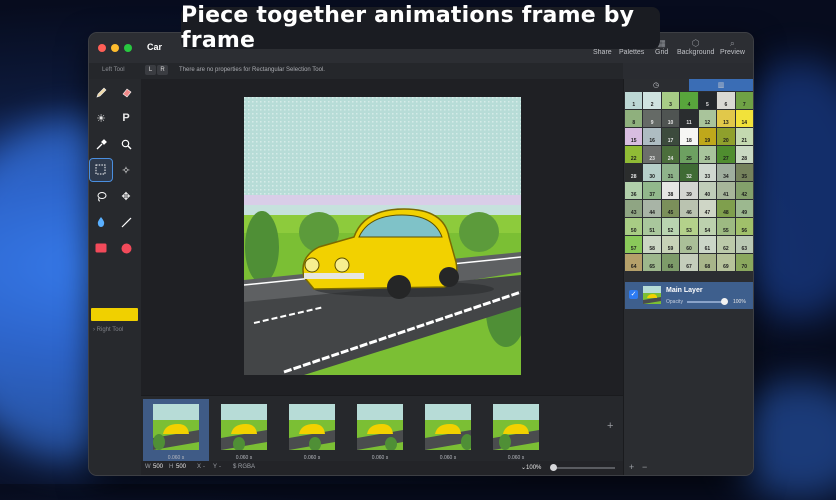 This screenshot has height=500, width=836. What do you see at coordinates (707, 190) in the screenshot?
I see `palette-swatch: 40` at bounding box center [707, 190].